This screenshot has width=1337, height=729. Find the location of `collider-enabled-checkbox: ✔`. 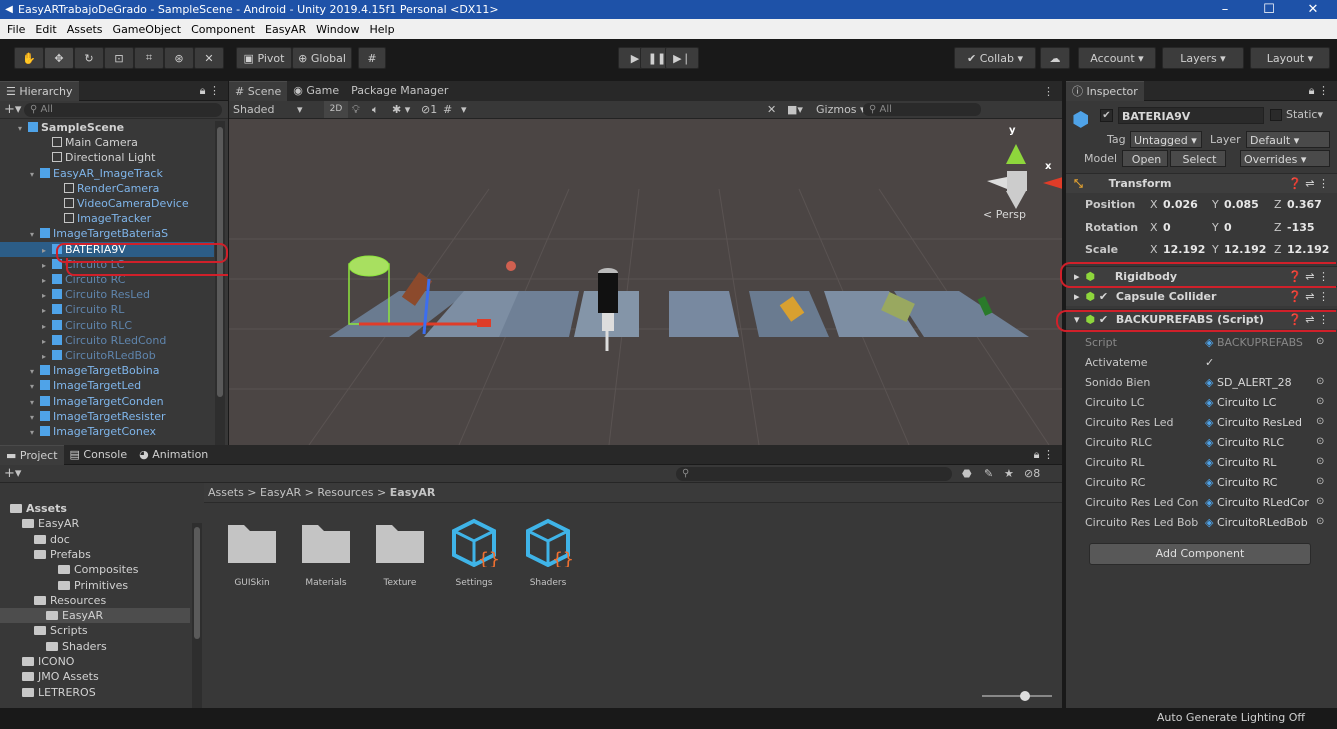

collider-enabled-checkbox: ✔ is located at coordinates (1103, 296).